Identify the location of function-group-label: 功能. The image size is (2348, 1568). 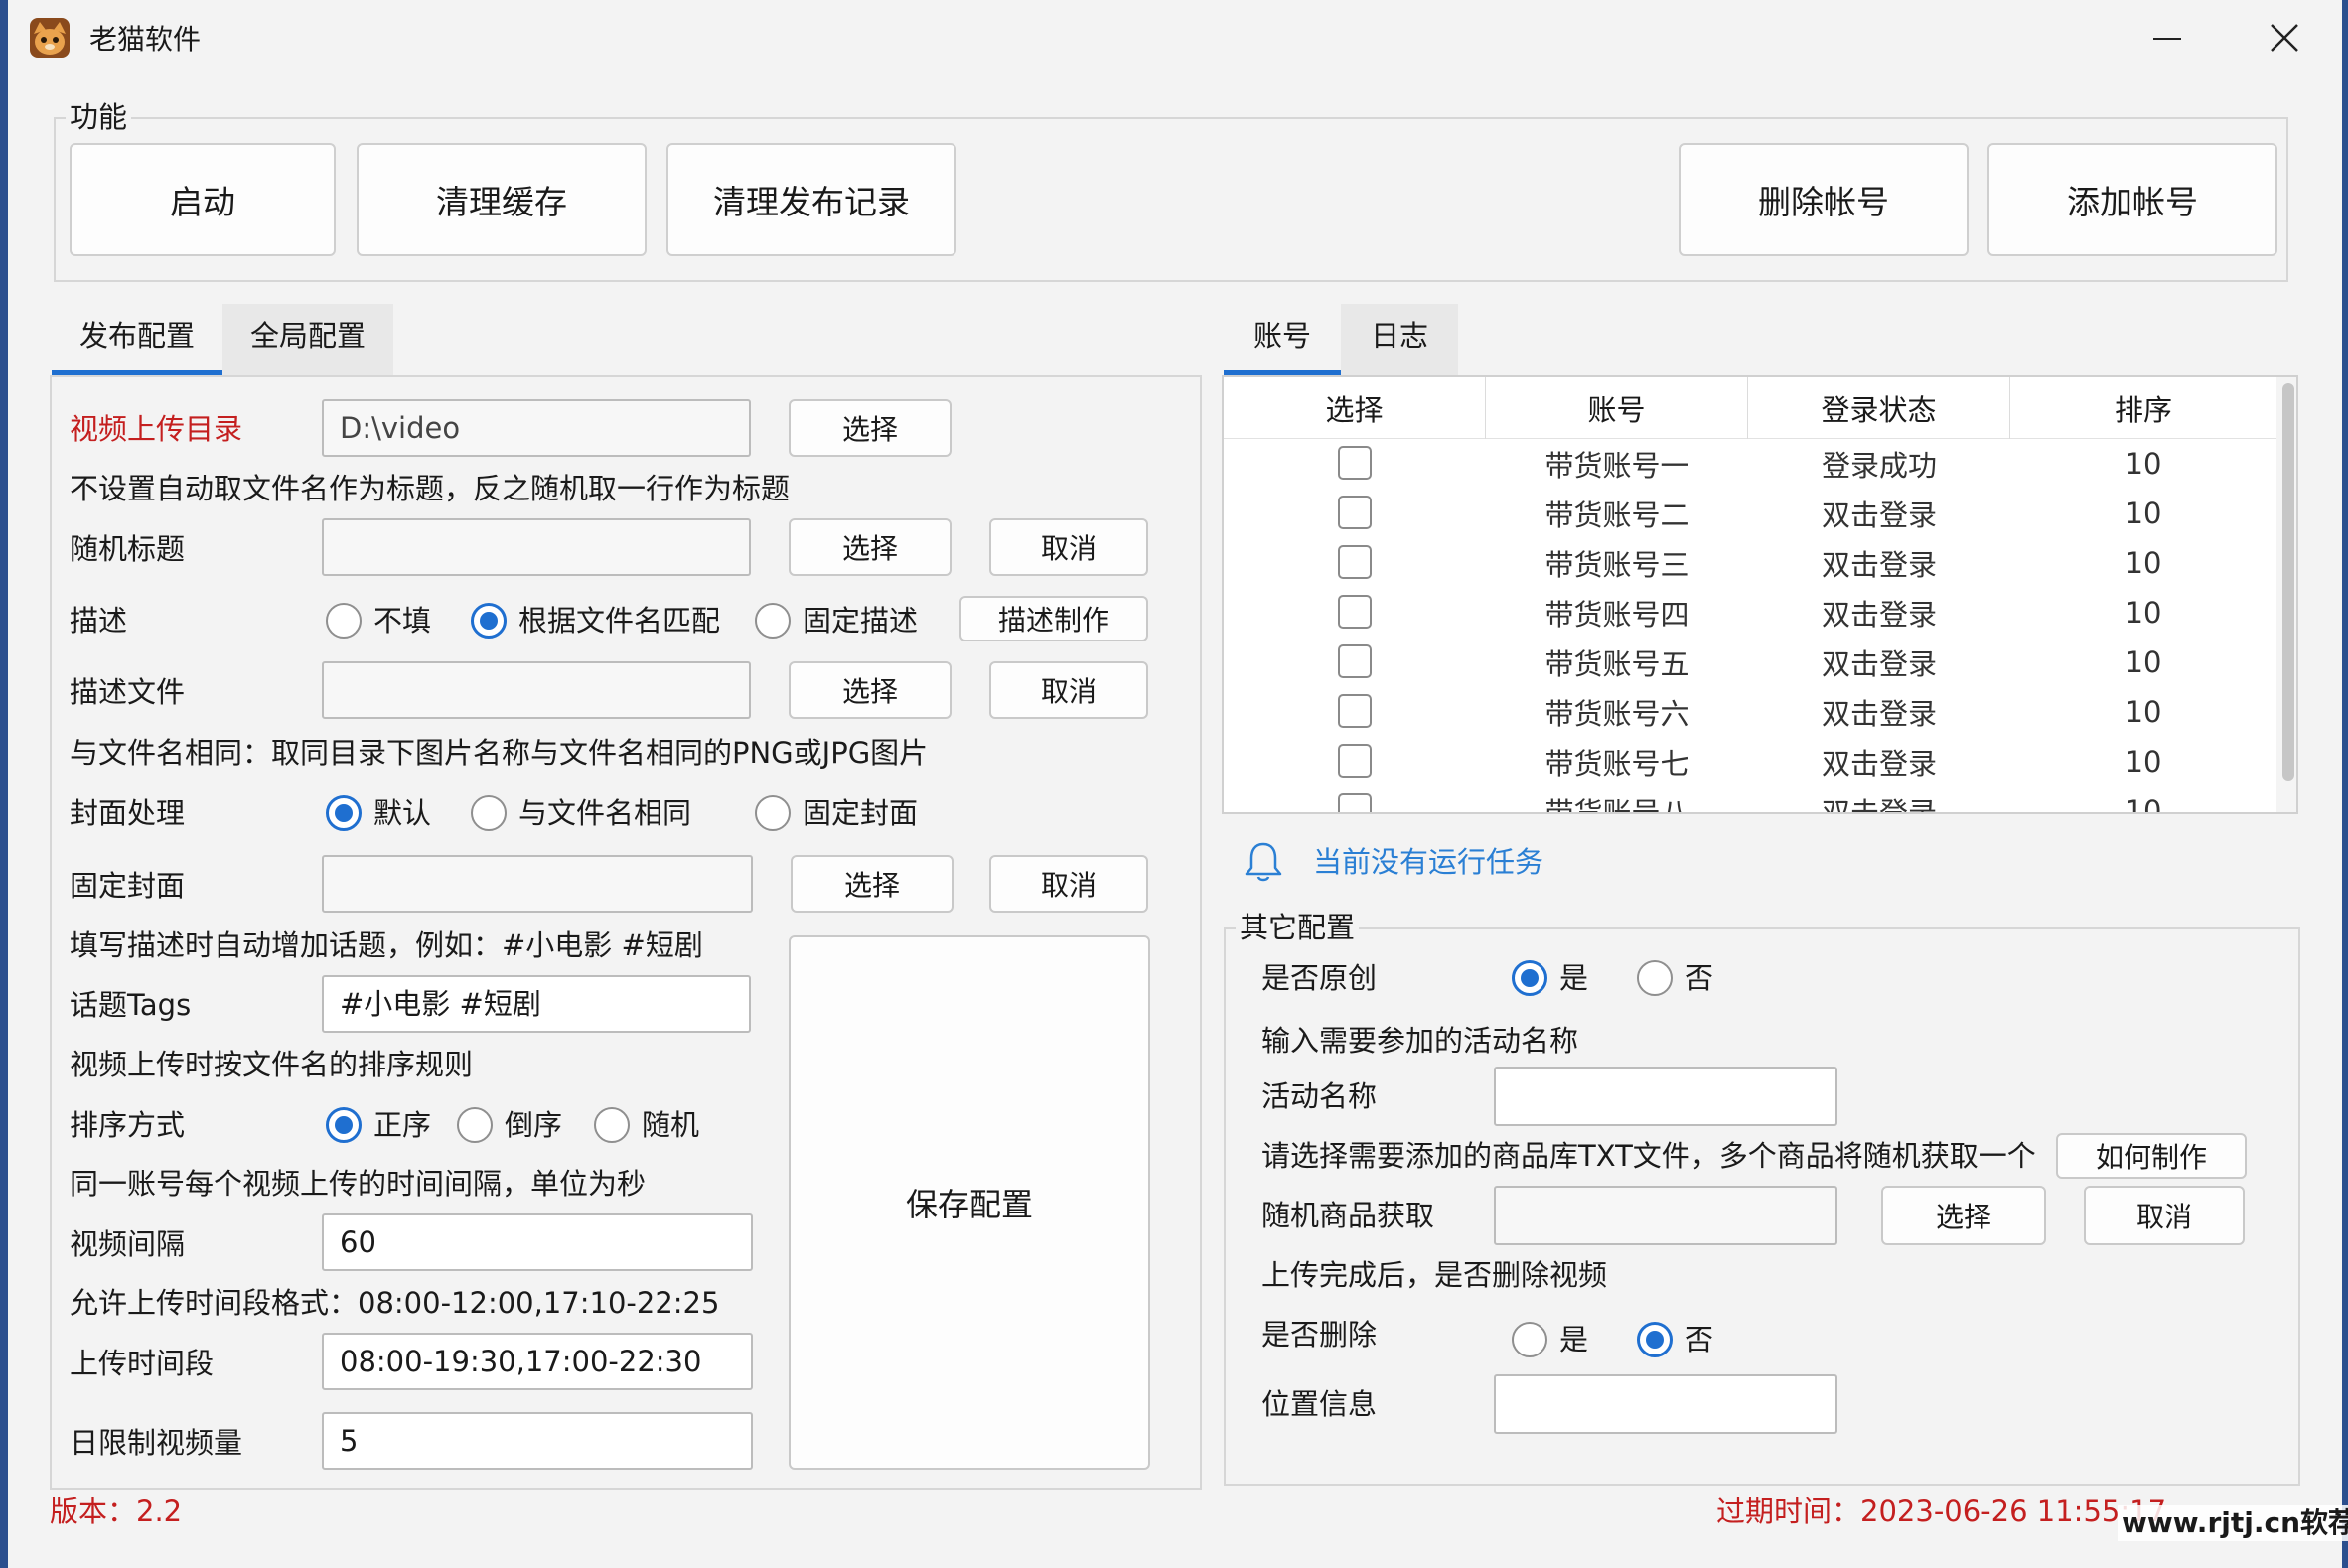
(99, 117).